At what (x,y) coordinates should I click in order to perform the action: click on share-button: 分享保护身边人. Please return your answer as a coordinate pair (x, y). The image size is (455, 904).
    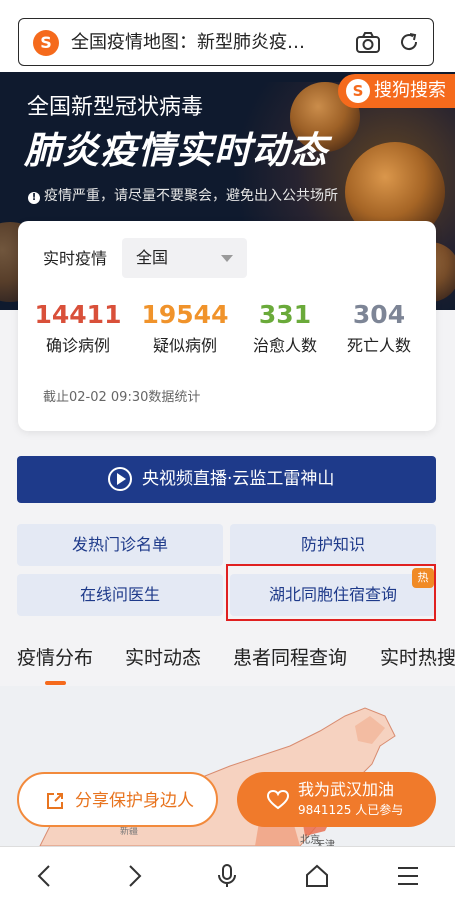
    Looking at the image, I should click on (117, 799).